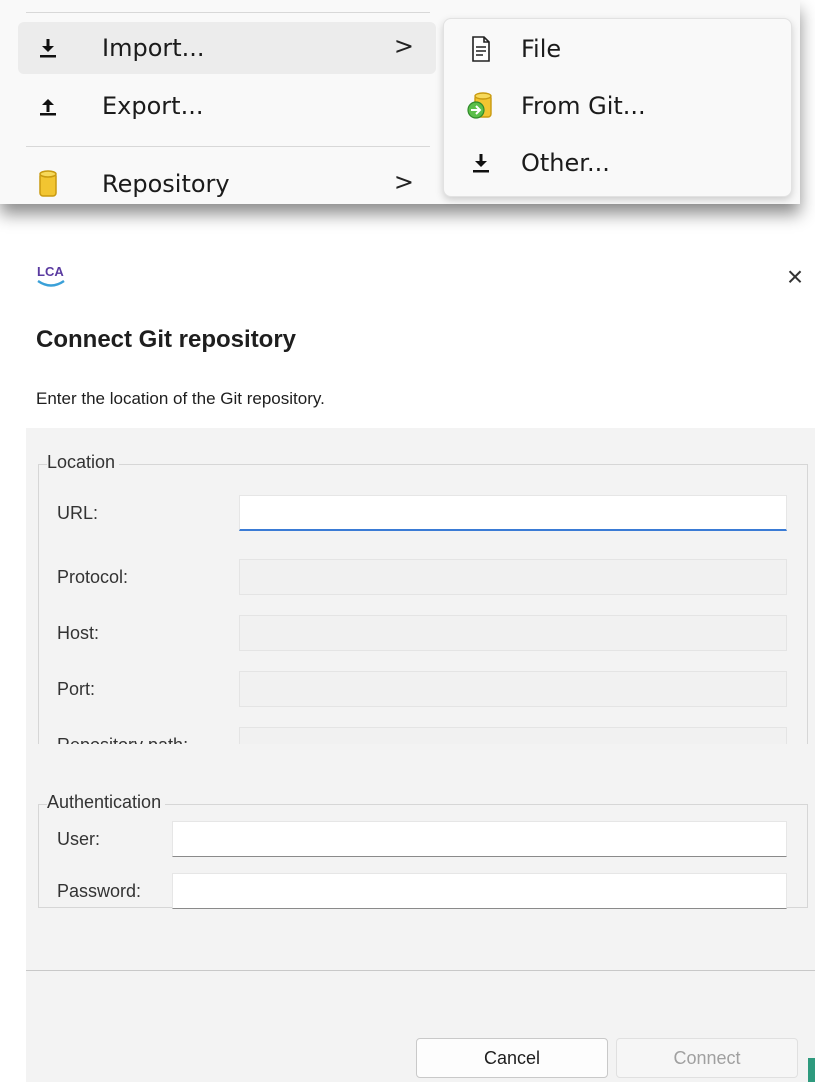 Image resolution: width=815 pixels, height=1082 pixels. Describe the element at coordinates (166, 184) in the screenshot. I see `menu-item-repository-label: Repository` at that location.